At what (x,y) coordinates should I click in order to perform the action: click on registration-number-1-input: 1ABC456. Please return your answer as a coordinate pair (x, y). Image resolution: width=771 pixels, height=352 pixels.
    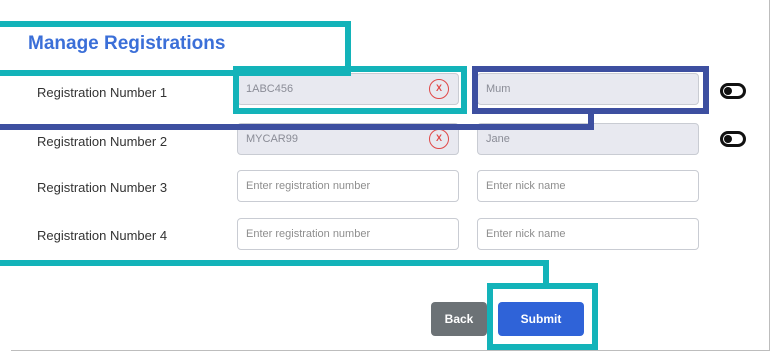
    Looking at the image, I should click on (348, 89).